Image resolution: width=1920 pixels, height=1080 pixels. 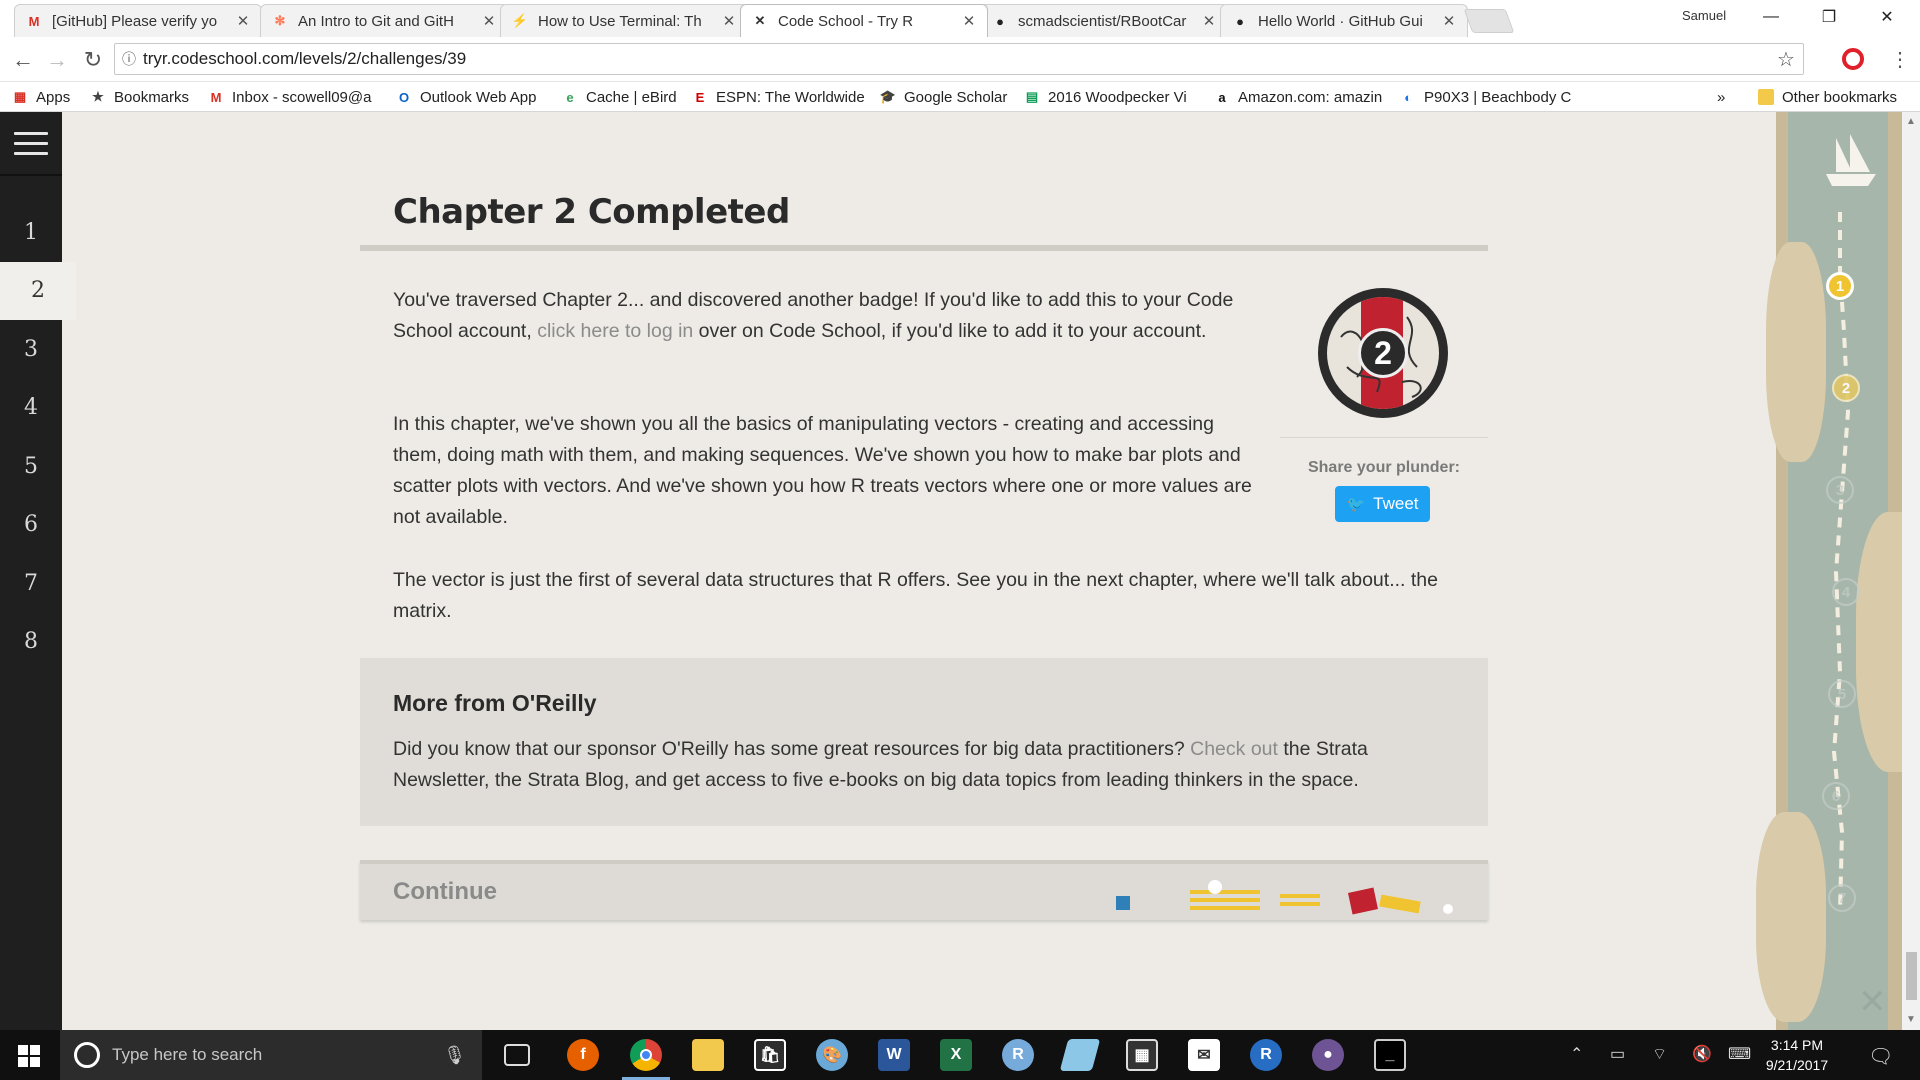 I want to click on title-divider, so click(x=924, y=248).